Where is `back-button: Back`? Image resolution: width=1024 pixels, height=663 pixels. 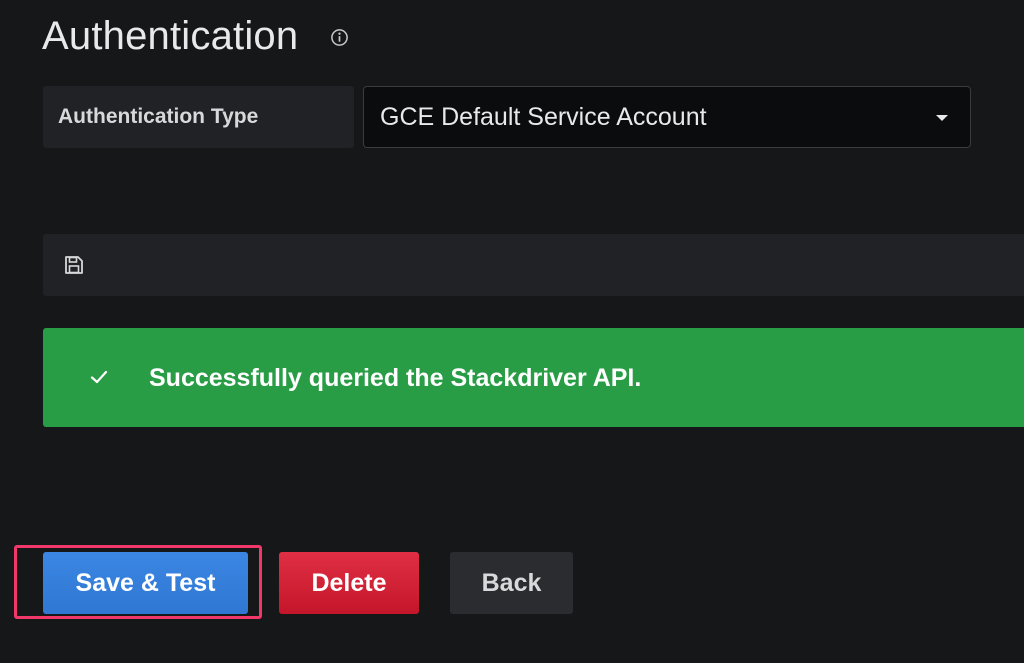
back-button: Back is located at coordinates (511, 583).